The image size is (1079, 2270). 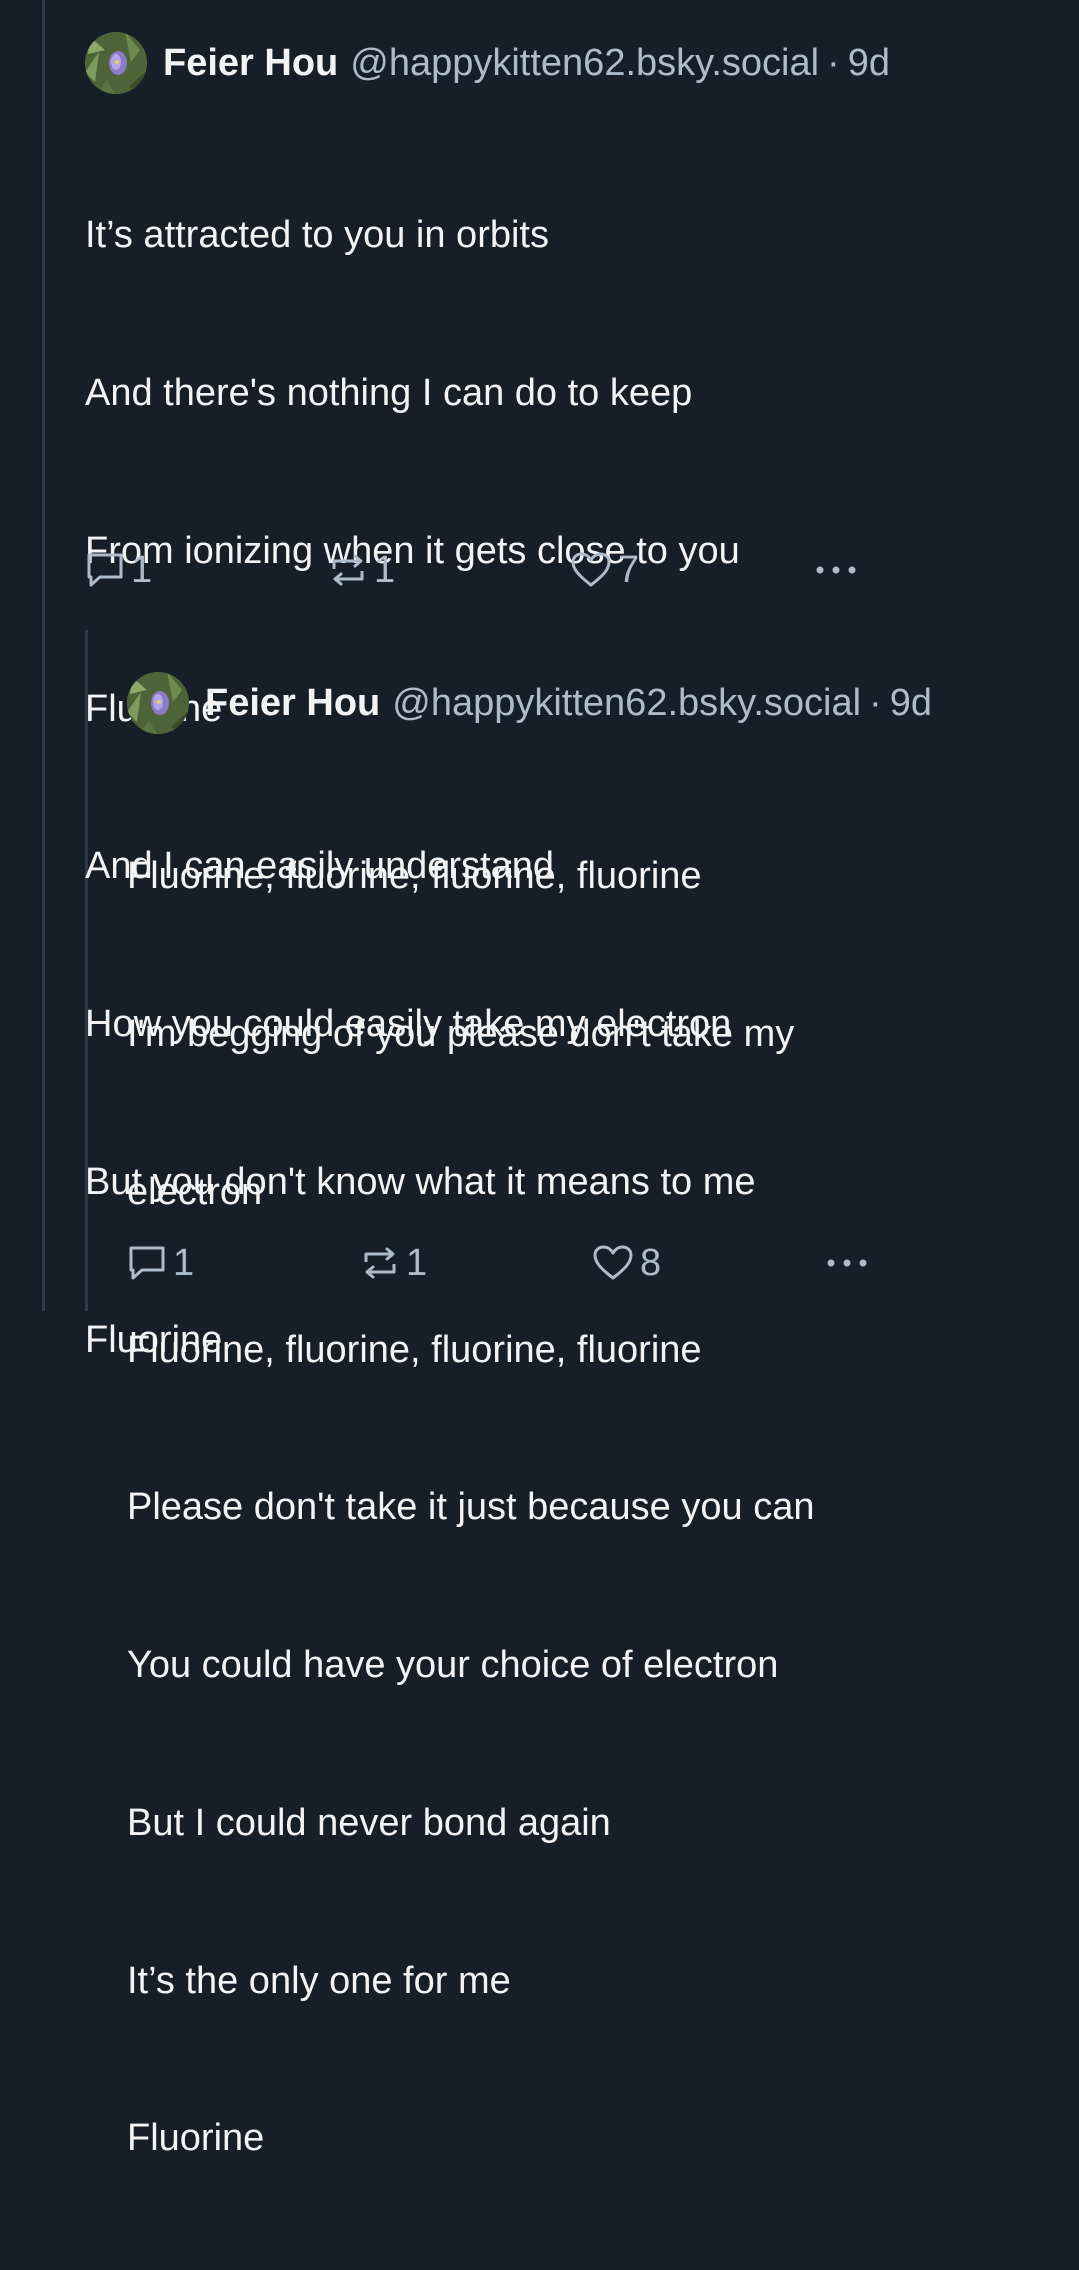 I want to click on text-line: You could have your choice of electron, so click(x=453, y=1665).